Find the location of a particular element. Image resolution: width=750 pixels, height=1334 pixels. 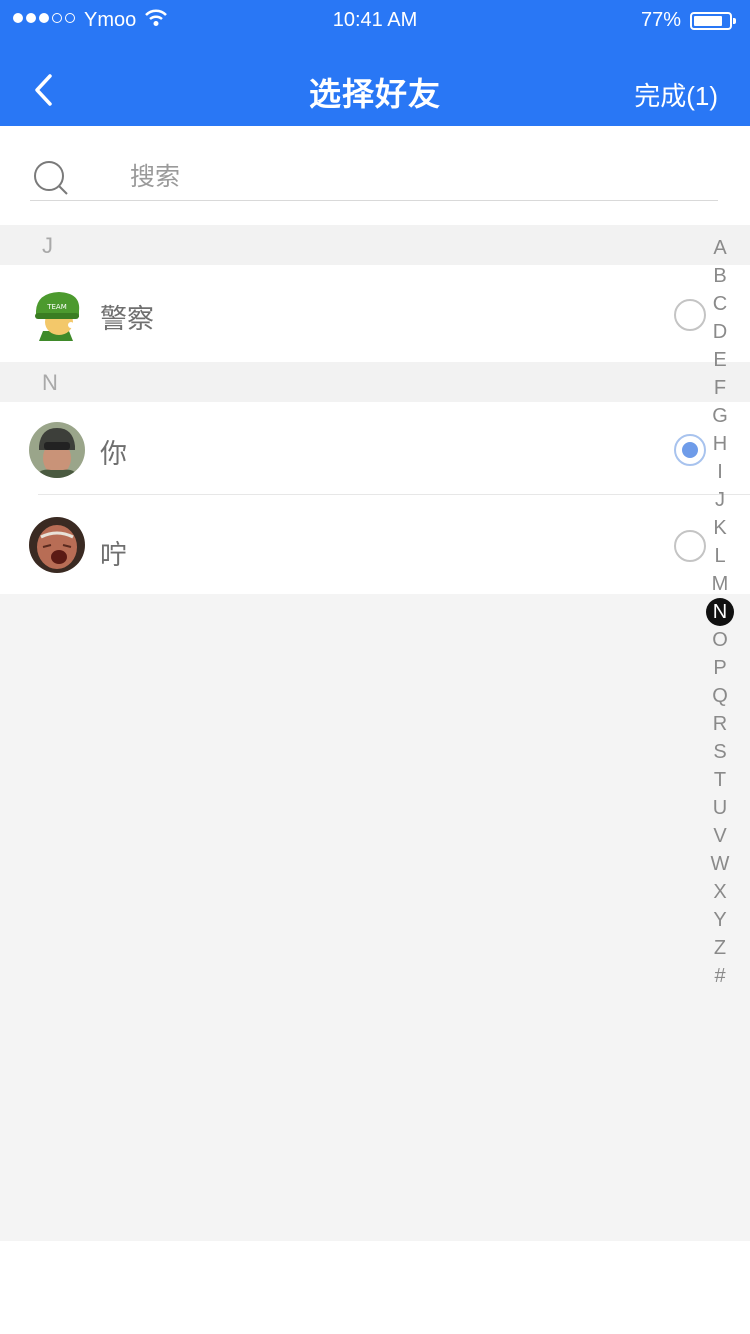

battery-icon is located at coordinates (713, 21).